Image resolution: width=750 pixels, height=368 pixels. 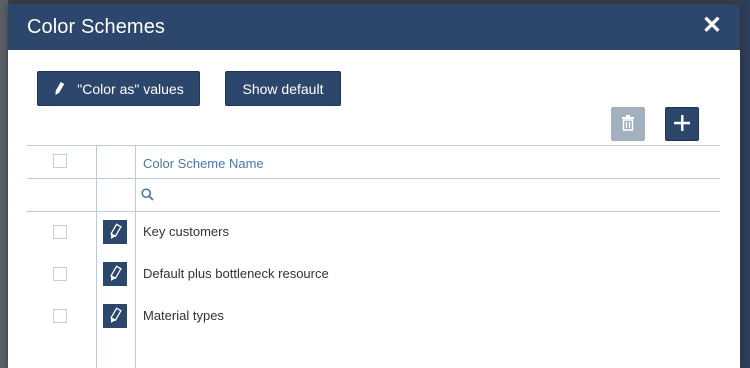 What do you see at coordinates (130, 88) in the screenshot?
I see `color-as-values-label: "Color as" values` at bounding box center [130, 88].